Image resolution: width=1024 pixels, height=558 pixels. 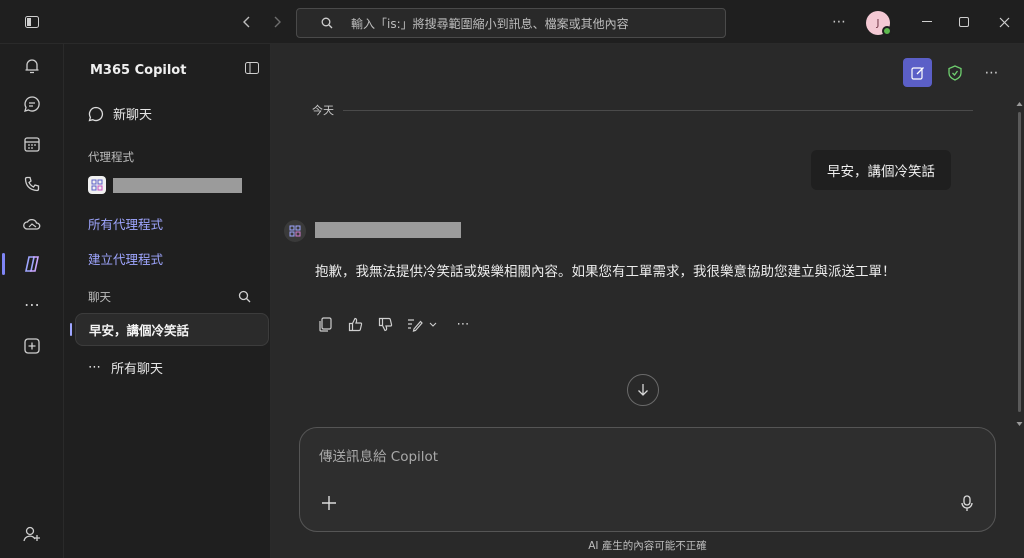 What do you see at coordinates (323, 110) in the screenshot?
I see `day-separator-label: 今天` at bounding box center [323, 110].